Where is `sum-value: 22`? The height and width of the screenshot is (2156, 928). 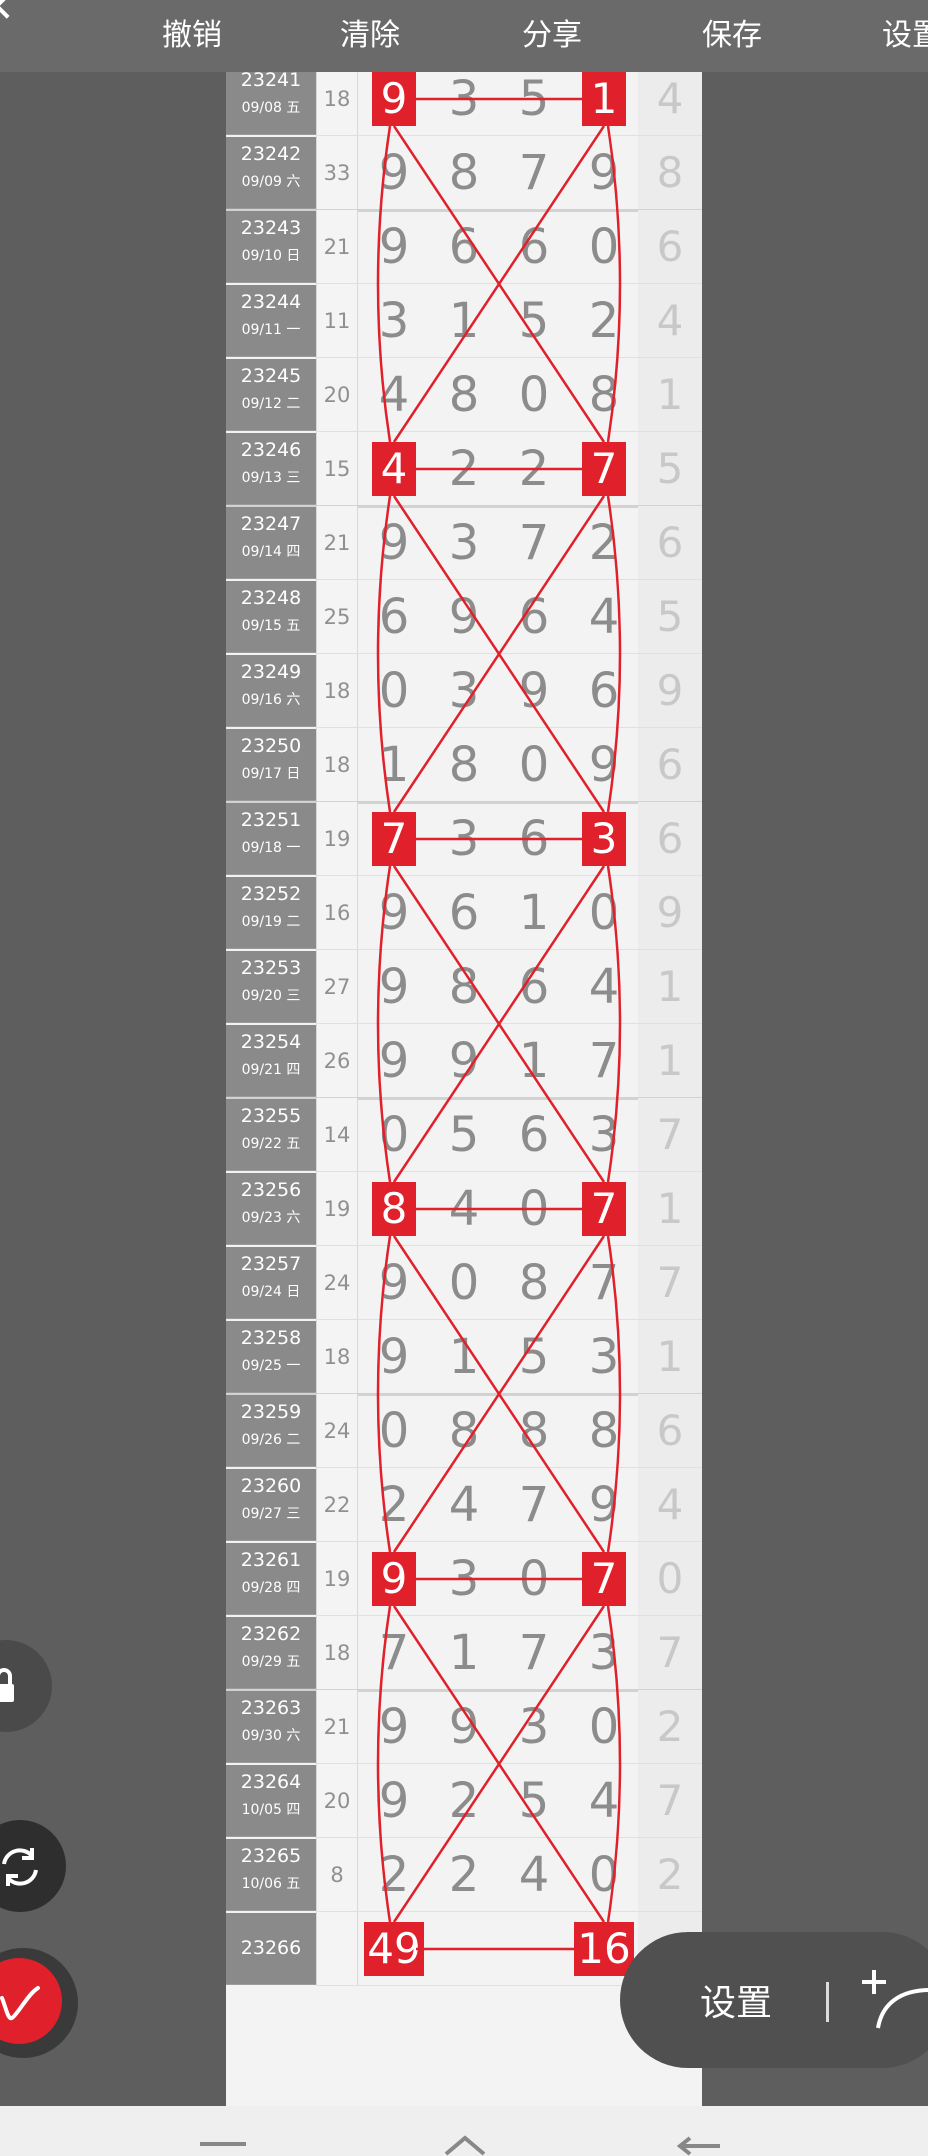
sum-value: 22 is located at coordinates (337, 1505).